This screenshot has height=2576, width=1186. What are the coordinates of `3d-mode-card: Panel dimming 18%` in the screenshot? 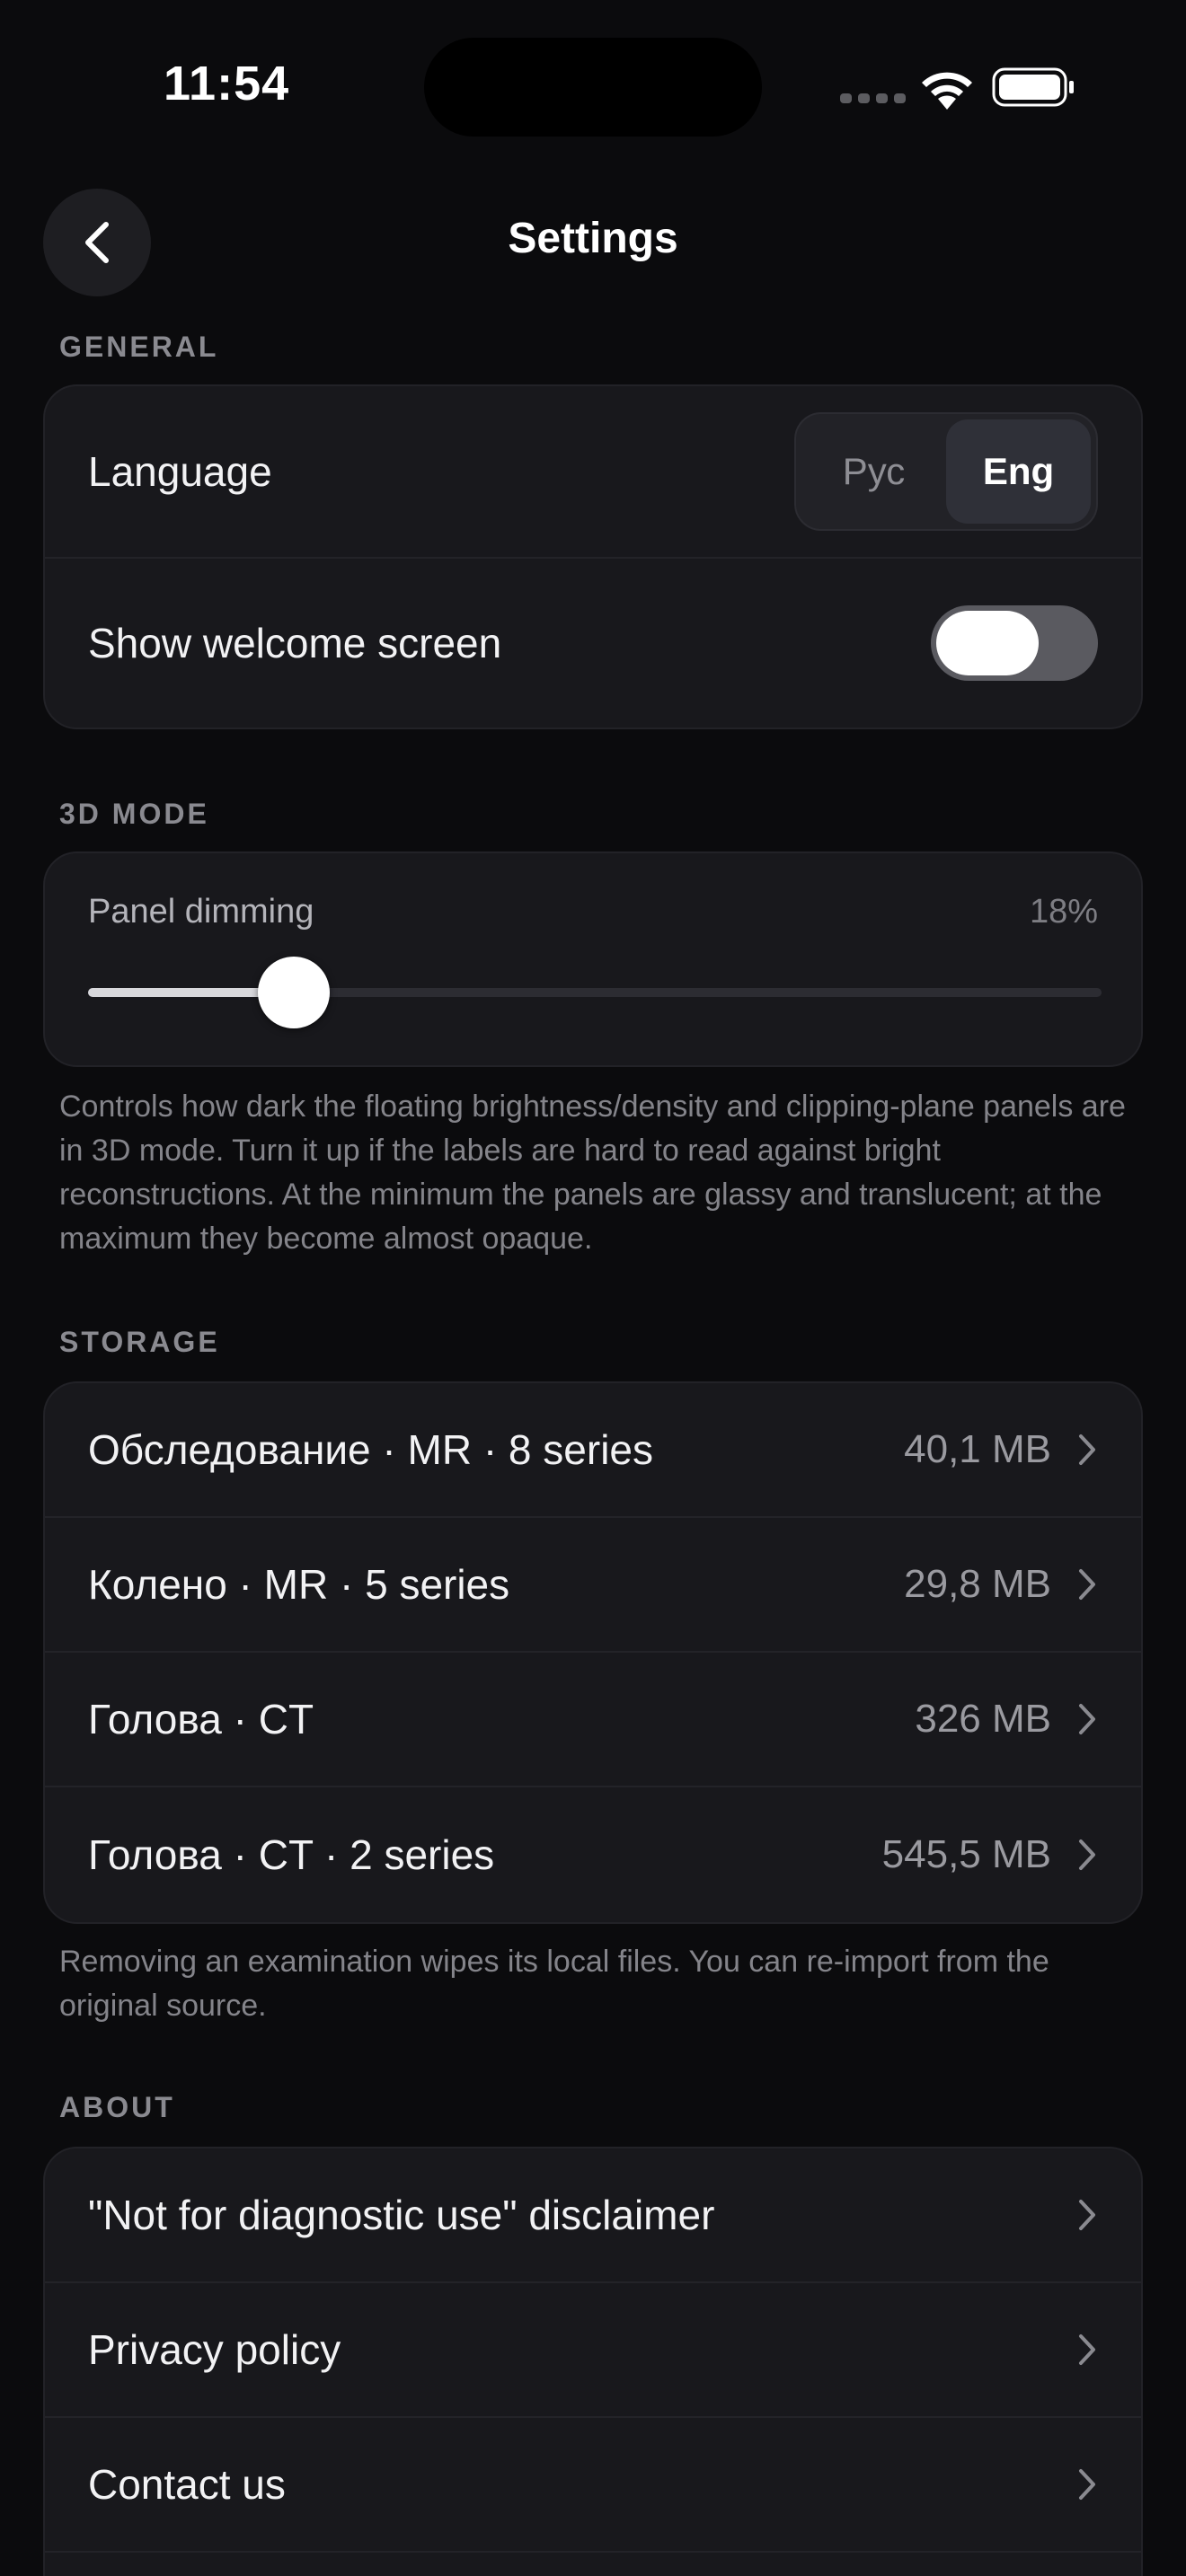 It's located at (593, 959).